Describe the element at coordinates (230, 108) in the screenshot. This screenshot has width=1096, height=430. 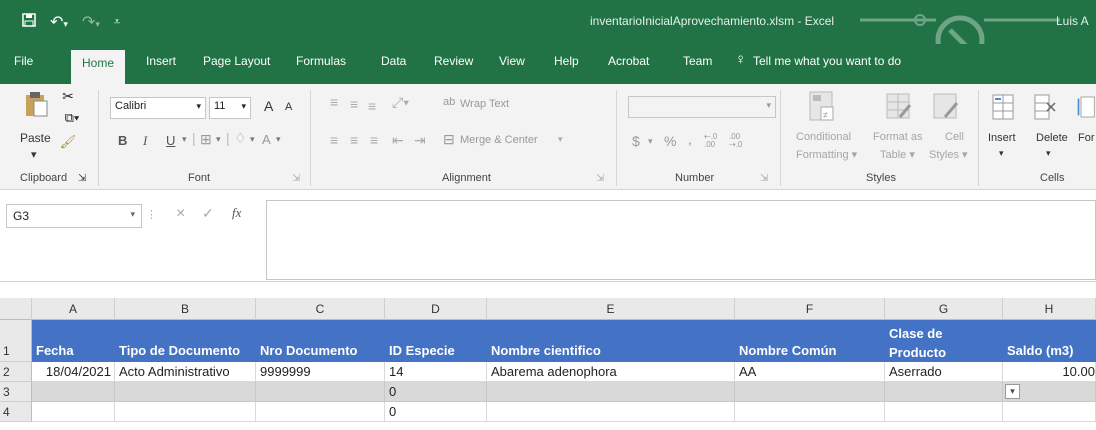
I see `font-size-select: 11 ▾` at that location.